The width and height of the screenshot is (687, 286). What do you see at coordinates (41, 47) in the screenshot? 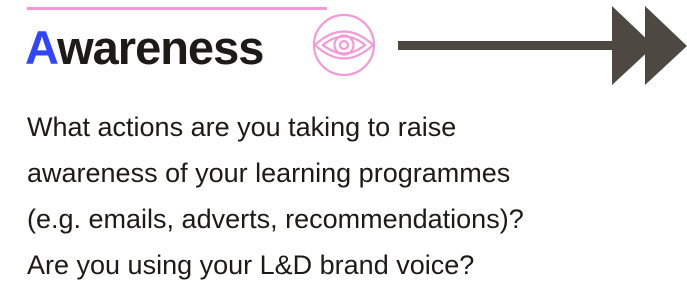
I see `title-initial: A` at bounding box center [41, 47].